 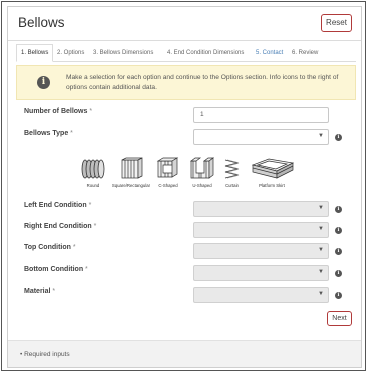 I want to click on top-condition-select: ▼, so click(x=261, y=251).